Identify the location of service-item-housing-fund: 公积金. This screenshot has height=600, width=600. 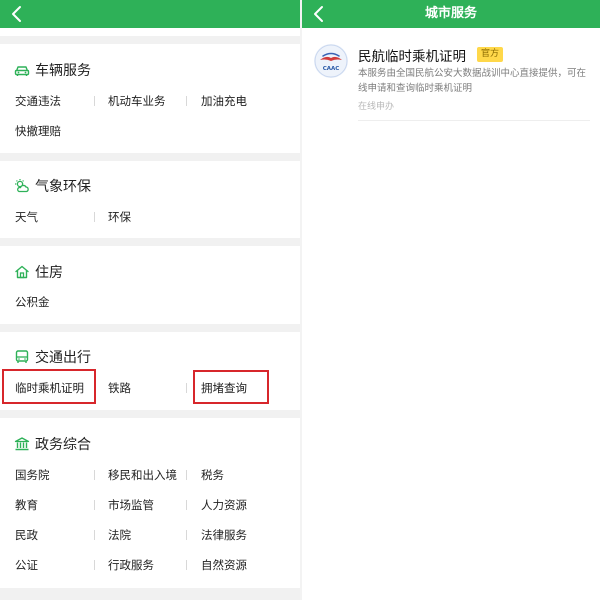
(32, 302).